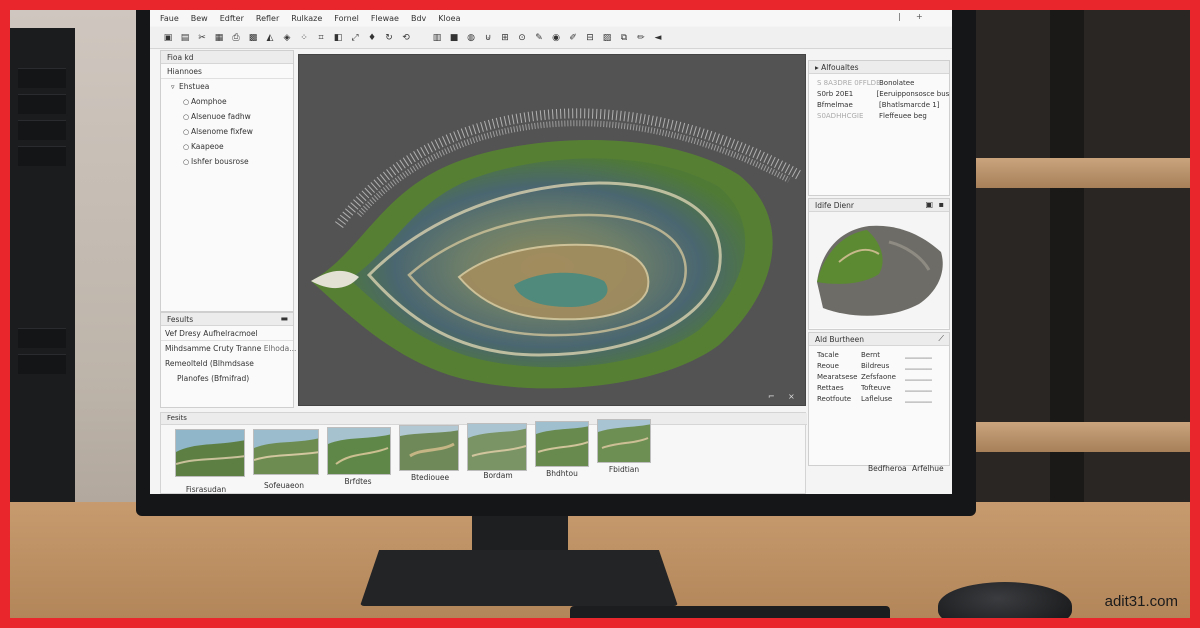  I want to click on property-row: Reotfoute Lafleluse ▁▁▁▁▁, so click(879, 399).